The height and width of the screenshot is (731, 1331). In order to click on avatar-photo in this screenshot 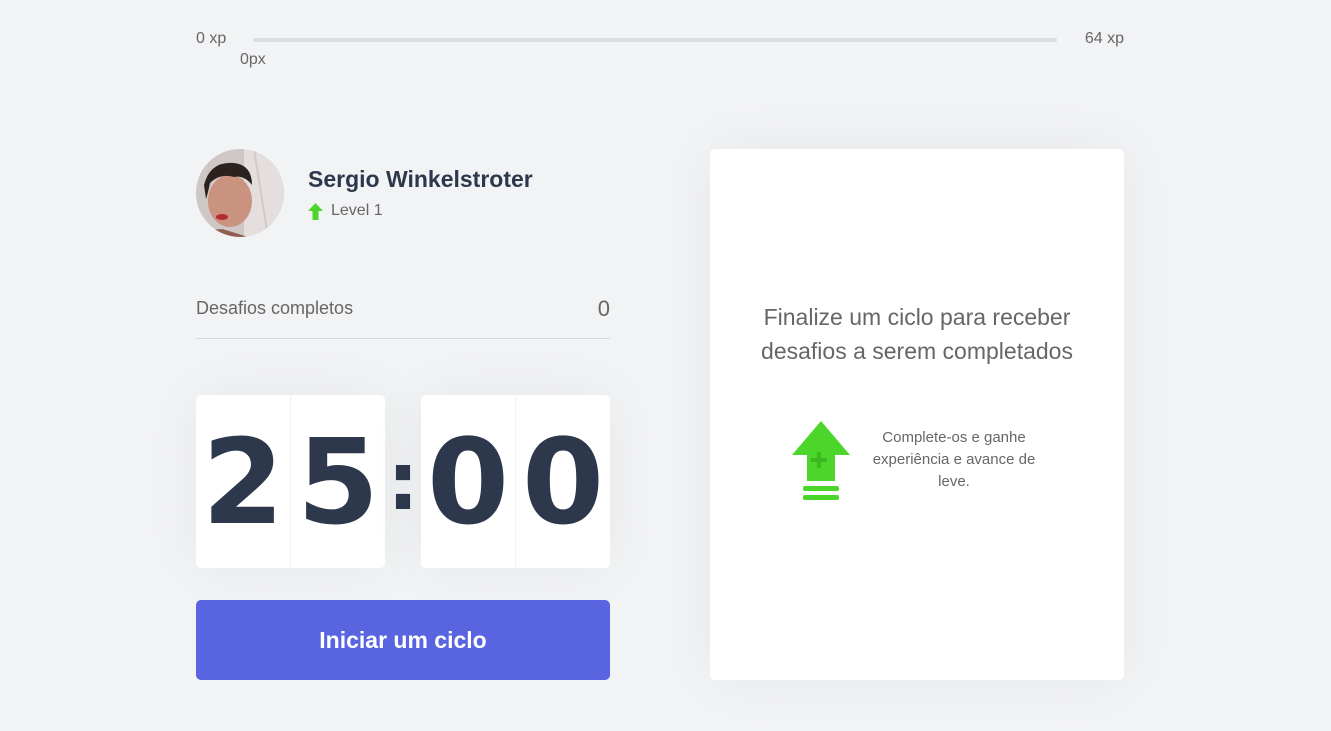, I will do `click(240, 193)`.